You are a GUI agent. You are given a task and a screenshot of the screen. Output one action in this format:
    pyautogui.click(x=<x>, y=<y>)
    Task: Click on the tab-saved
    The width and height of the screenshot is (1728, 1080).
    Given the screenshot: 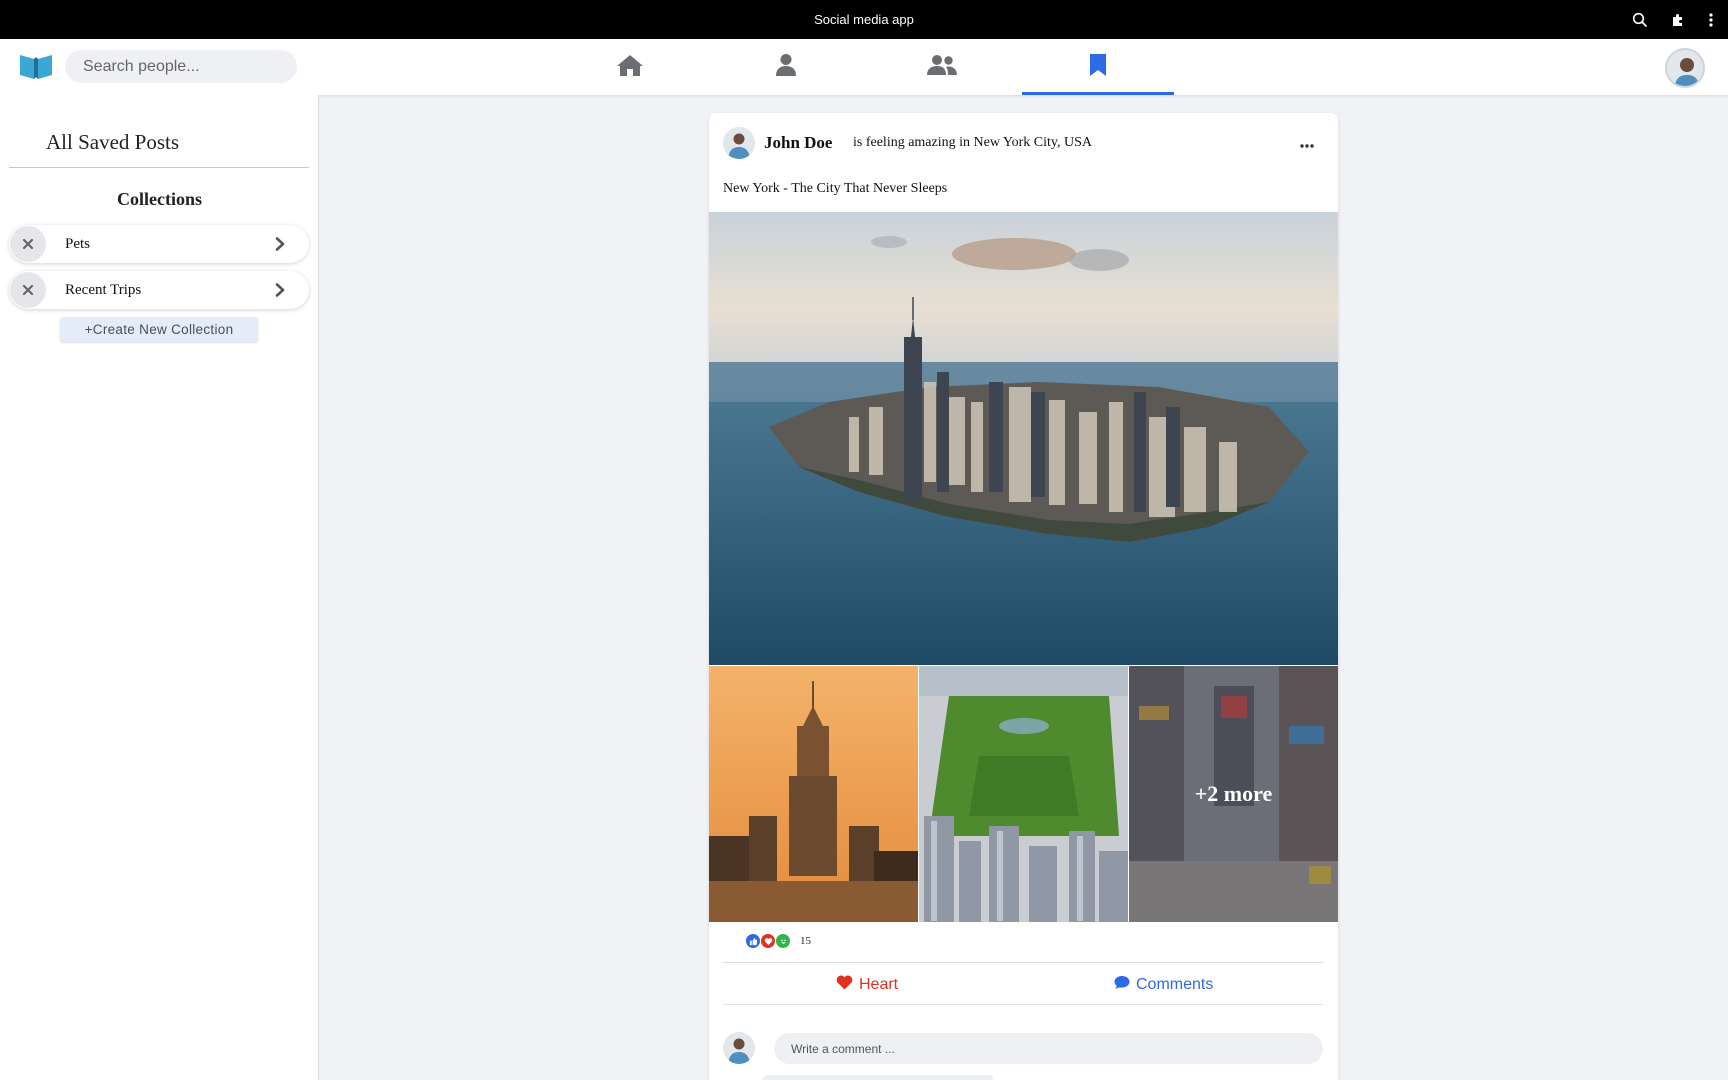 What is the action you would take?
    pyautogui.click(x=1098, y=67)
    